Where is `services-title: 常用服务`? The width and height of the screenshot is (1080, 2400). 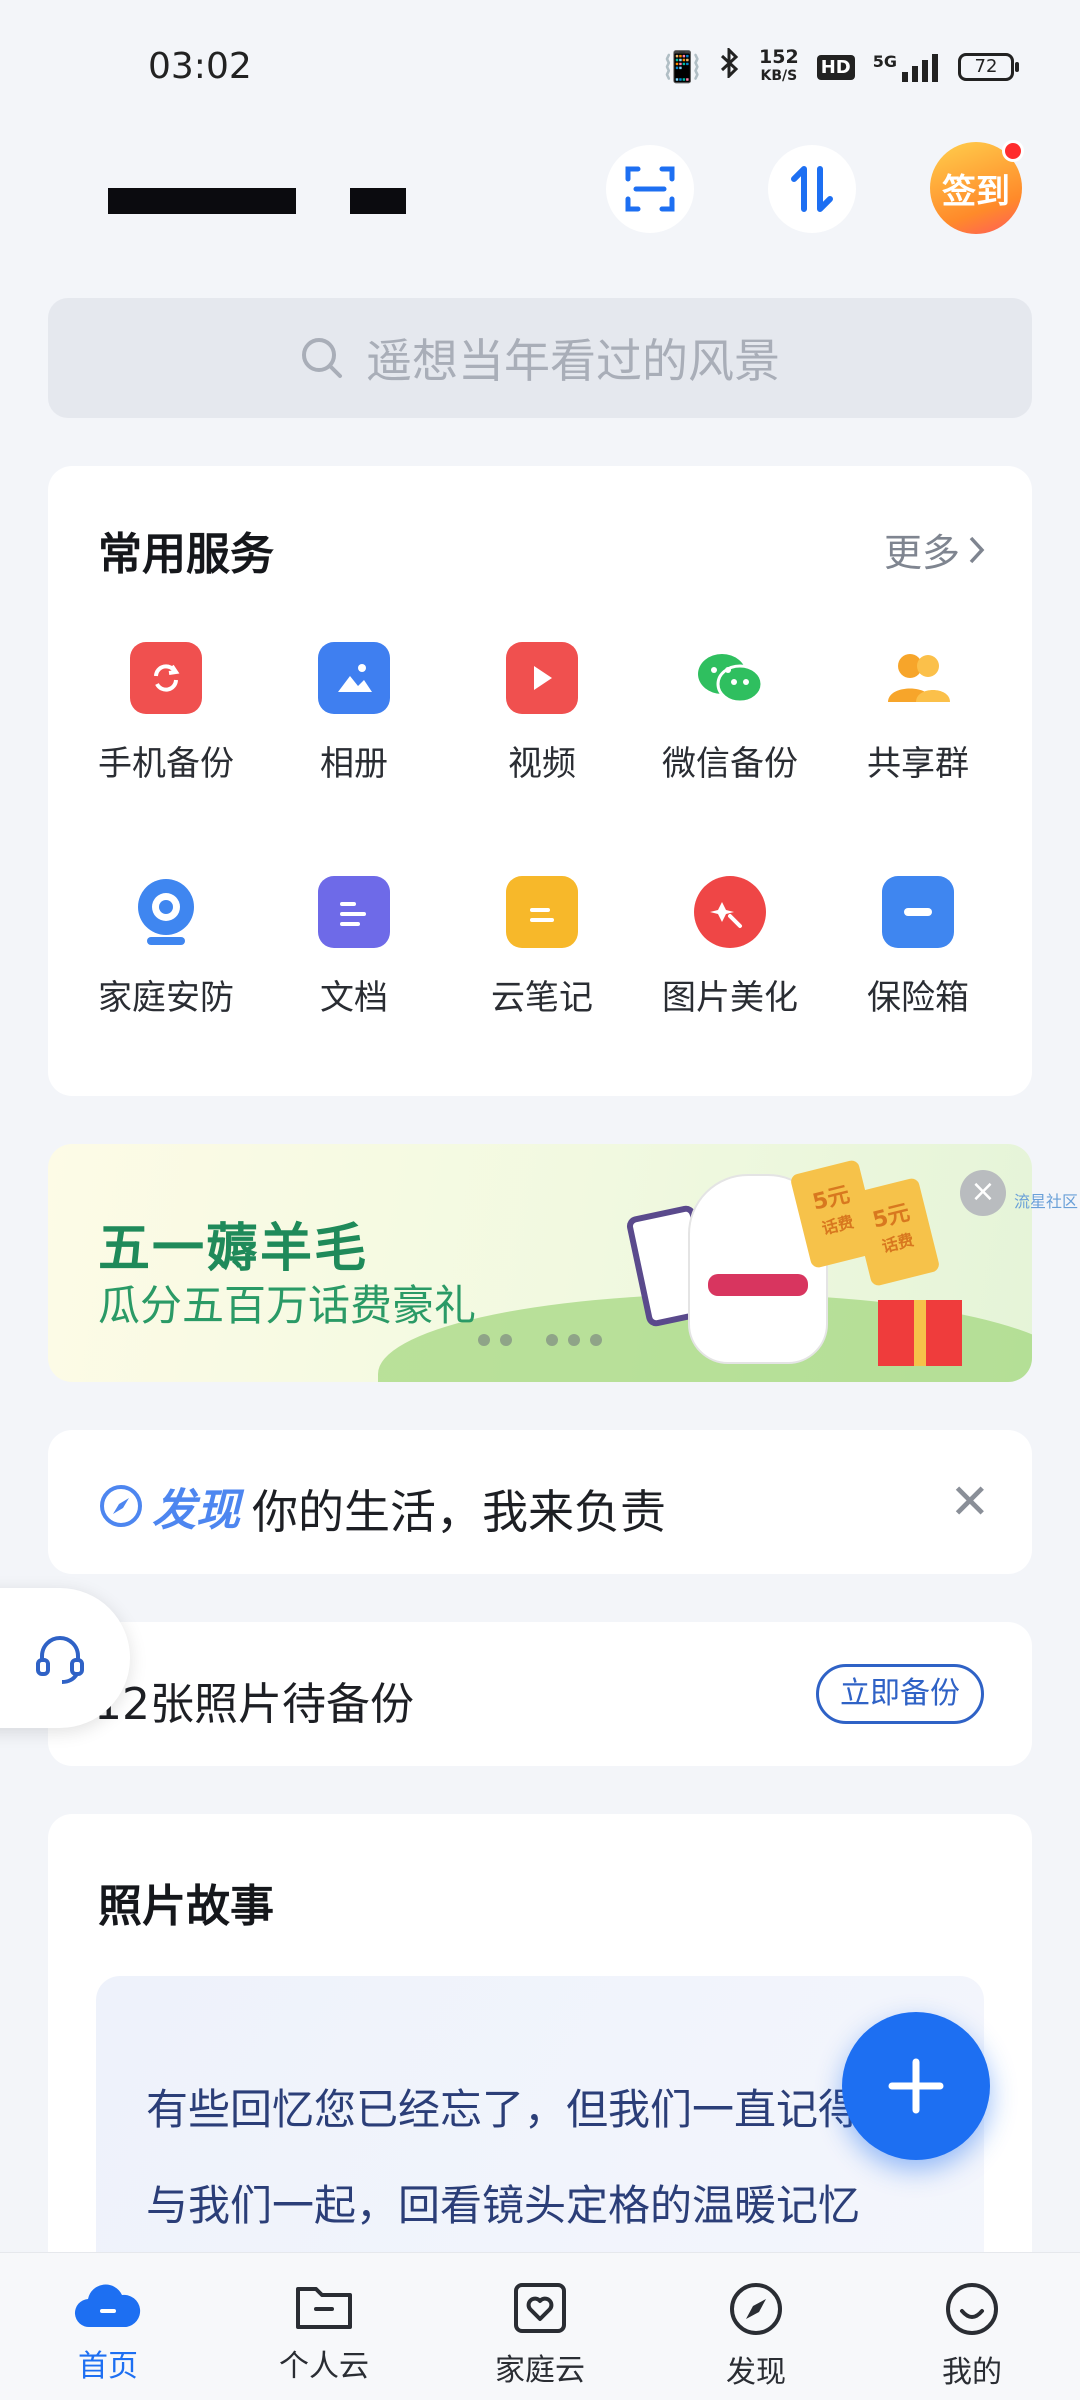 services-title: 常用服务 is located at coordinates (186, 554).